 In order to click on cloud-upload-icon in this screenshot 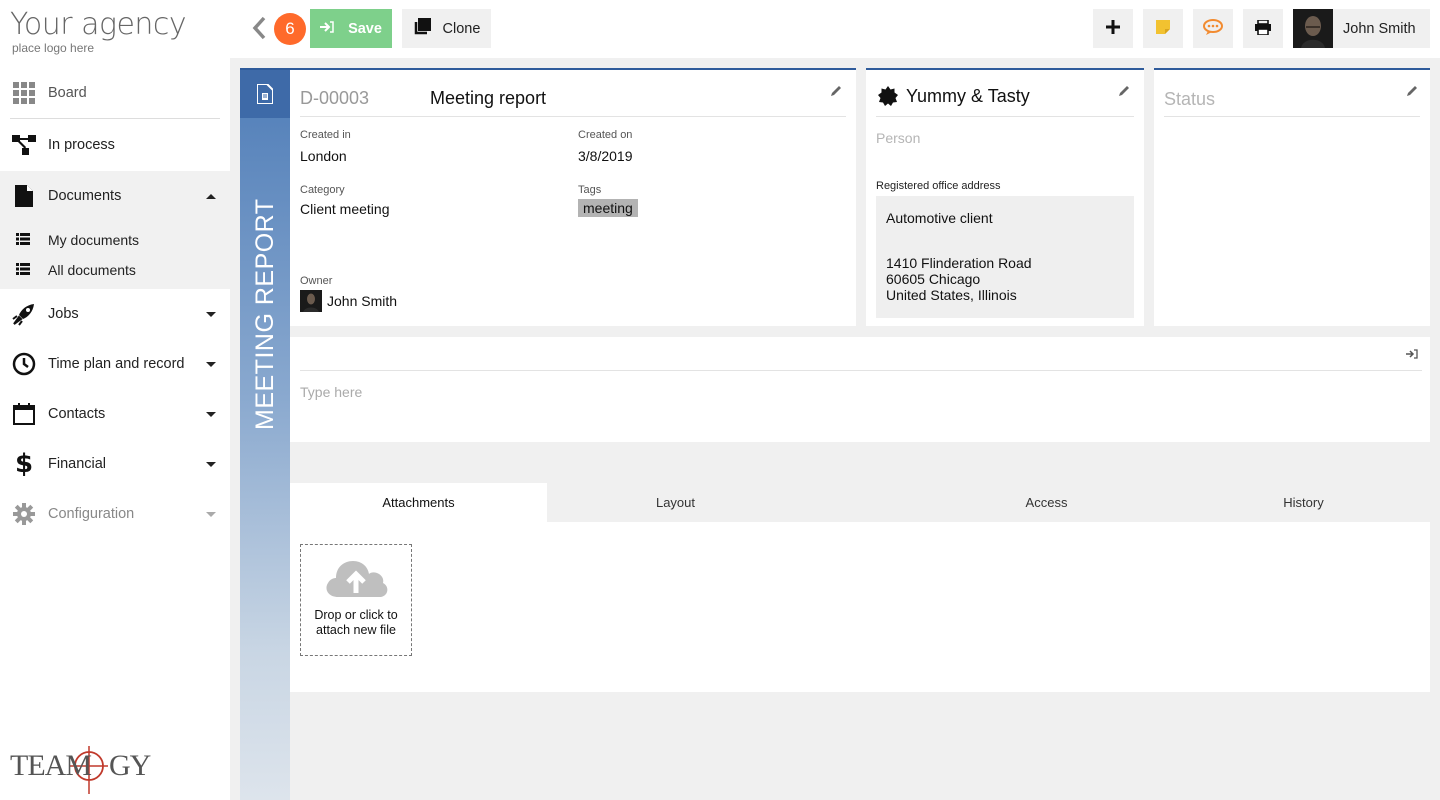, I will do `click(356, 577)`.